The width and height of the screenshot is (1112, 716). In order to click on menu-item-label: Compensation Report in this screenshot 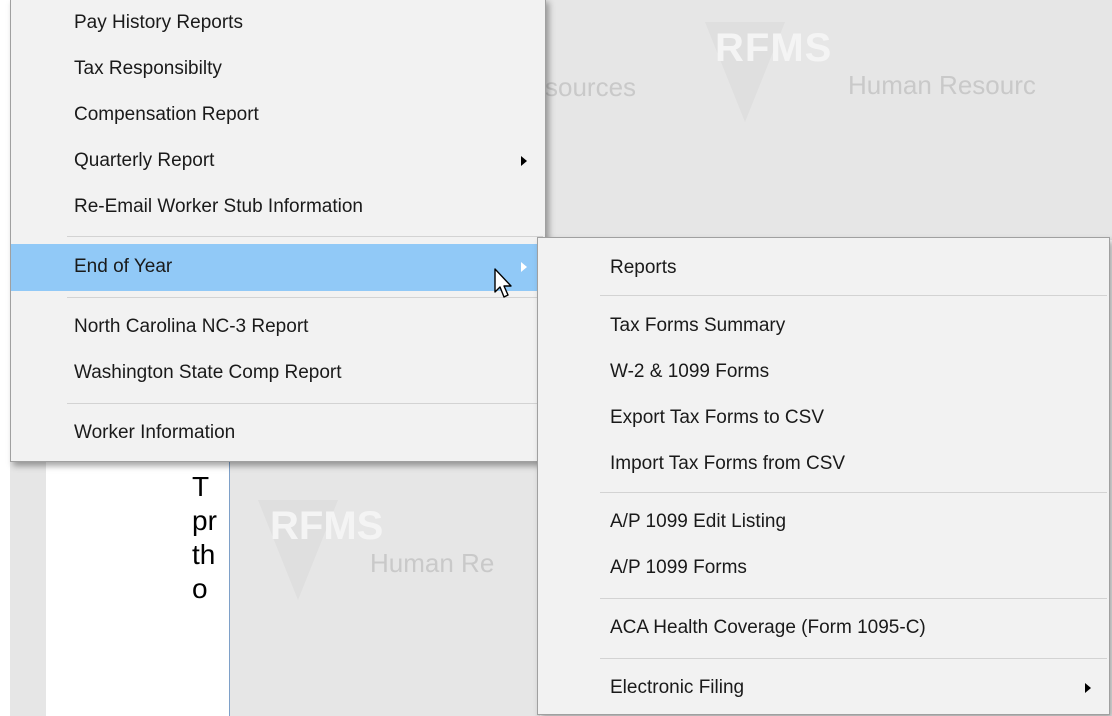, I will do `click(166, 114)`.